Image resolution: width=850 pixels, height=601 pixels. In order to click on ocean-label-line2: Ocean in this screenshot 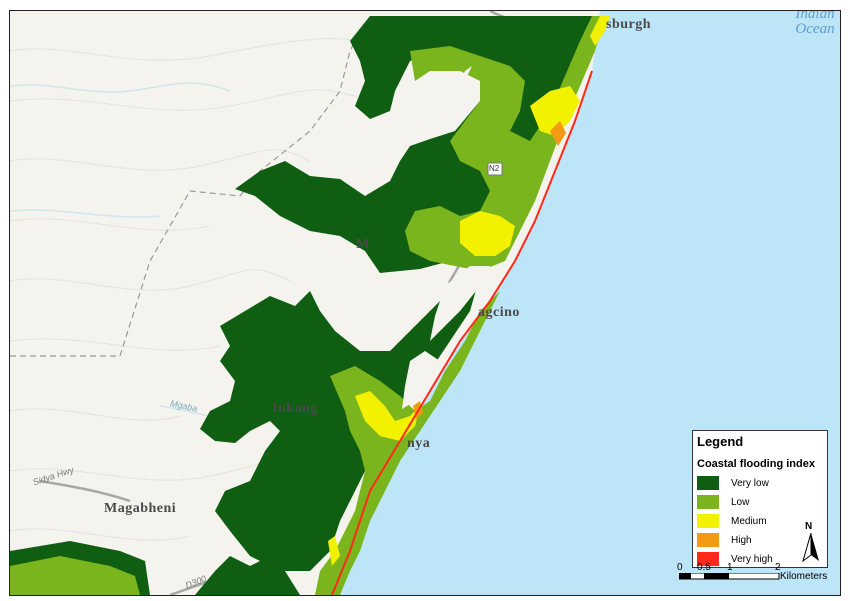, I will do `click(815, 29)`.